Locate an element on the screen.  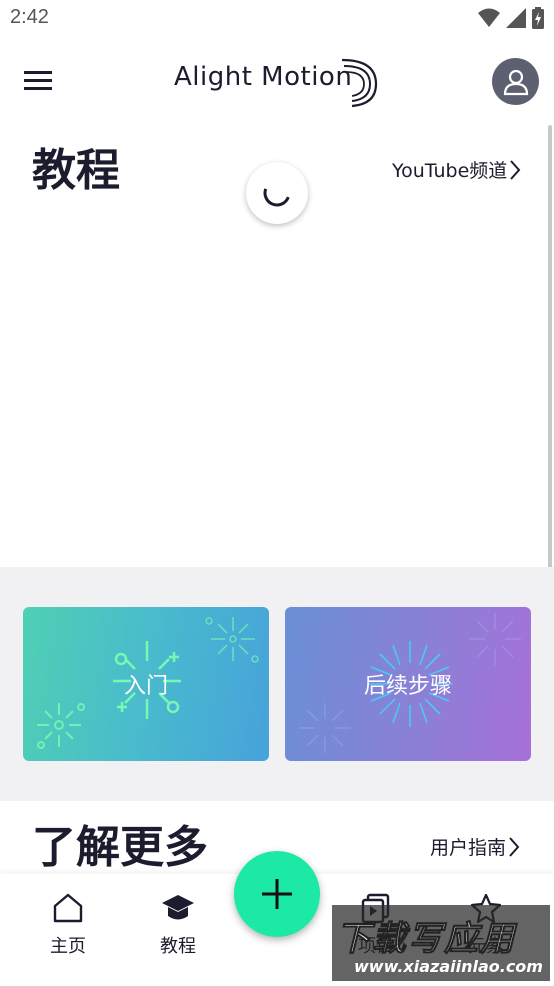
user-icon is located at coordinates (515, 82).